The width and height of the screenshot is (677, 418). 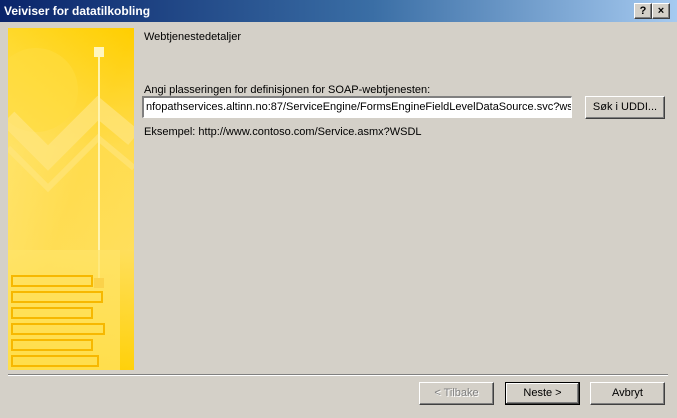 I want to click on page-heading: Webtjenestedetaljer, so click(x=193, y=37).